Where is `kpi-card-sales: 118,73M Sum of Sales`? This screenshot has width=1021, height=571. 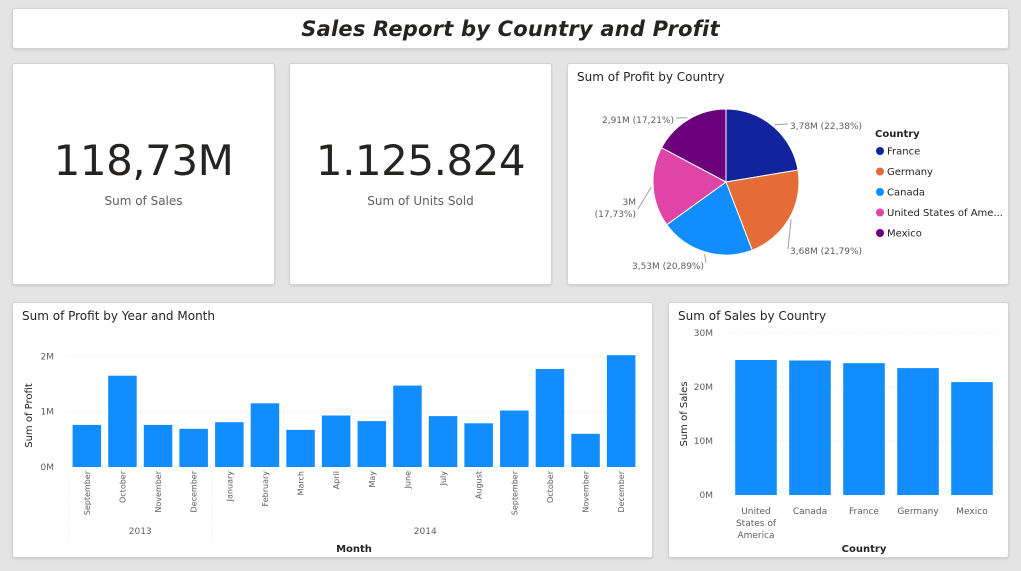 kpi-card-sales: 118,73M Sum of Sales is located at coordinates (143, 174).